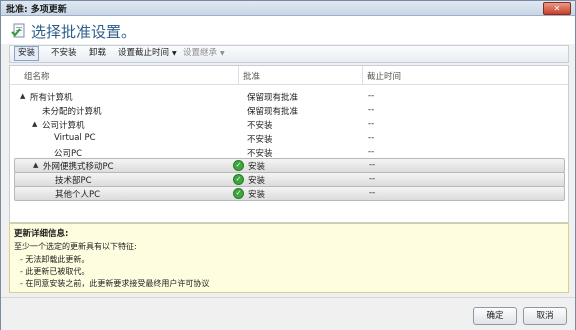  What do you see at coordinates (37, 76) in the screenshot?
I see `column-group-name: 组名称` at bounding box center [37, 76].